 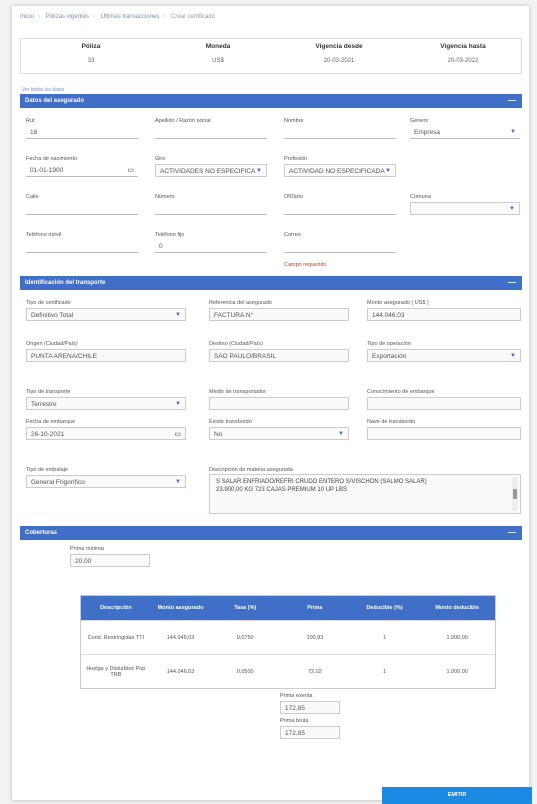 I want to click on descripcion-field: Descripción de materia asegurada, so click(x=365, y=470).